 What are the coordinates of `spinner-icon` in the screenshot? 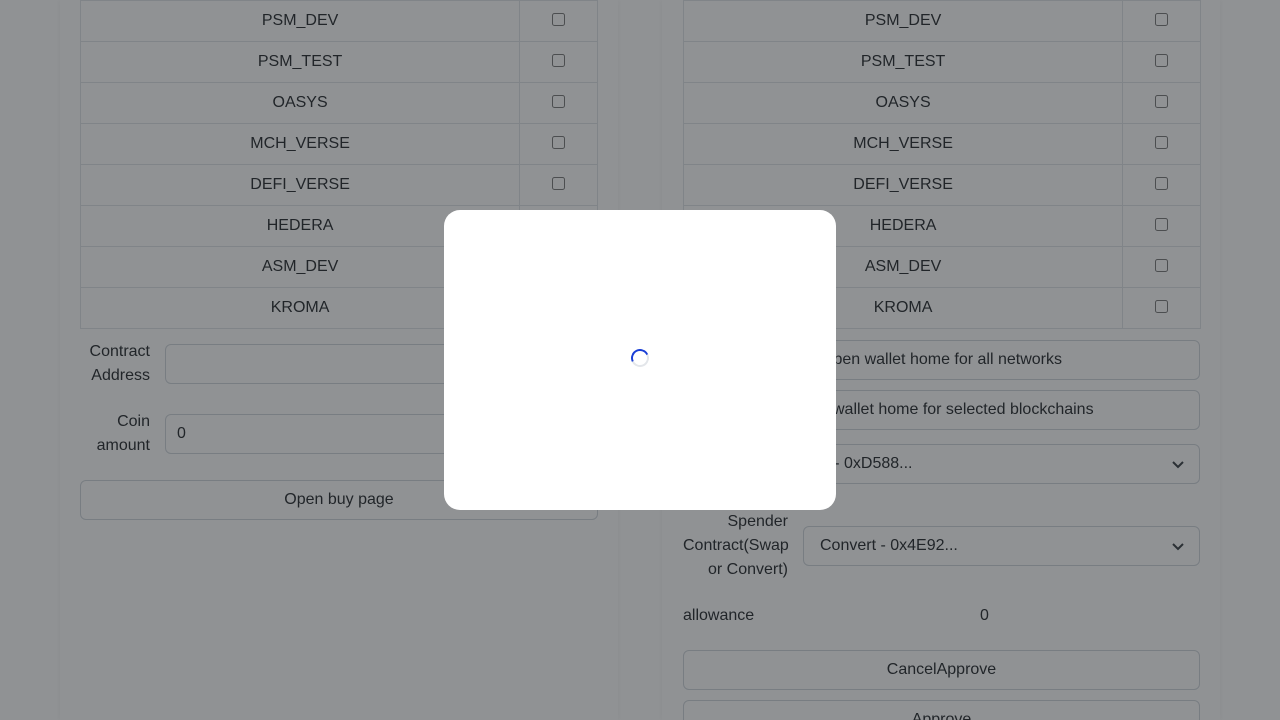 It's located at (640, 358).